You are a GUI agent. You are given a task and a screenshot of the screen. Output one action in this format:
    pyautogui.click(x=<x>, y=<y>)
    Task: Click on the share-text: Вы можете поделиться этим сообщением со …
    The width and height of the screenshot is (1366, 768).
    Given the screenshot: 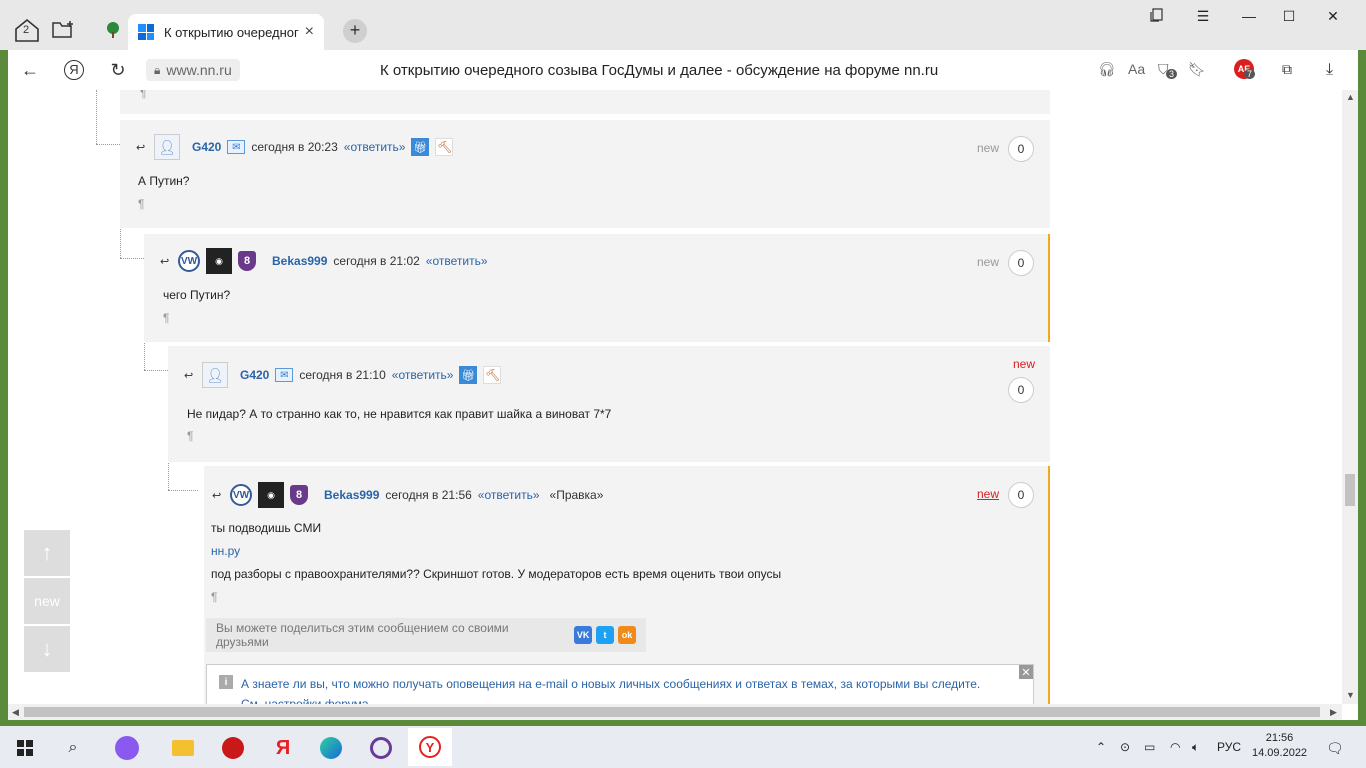 What is the action you would take?
    pyautogui.click(x=362, y=635)
    